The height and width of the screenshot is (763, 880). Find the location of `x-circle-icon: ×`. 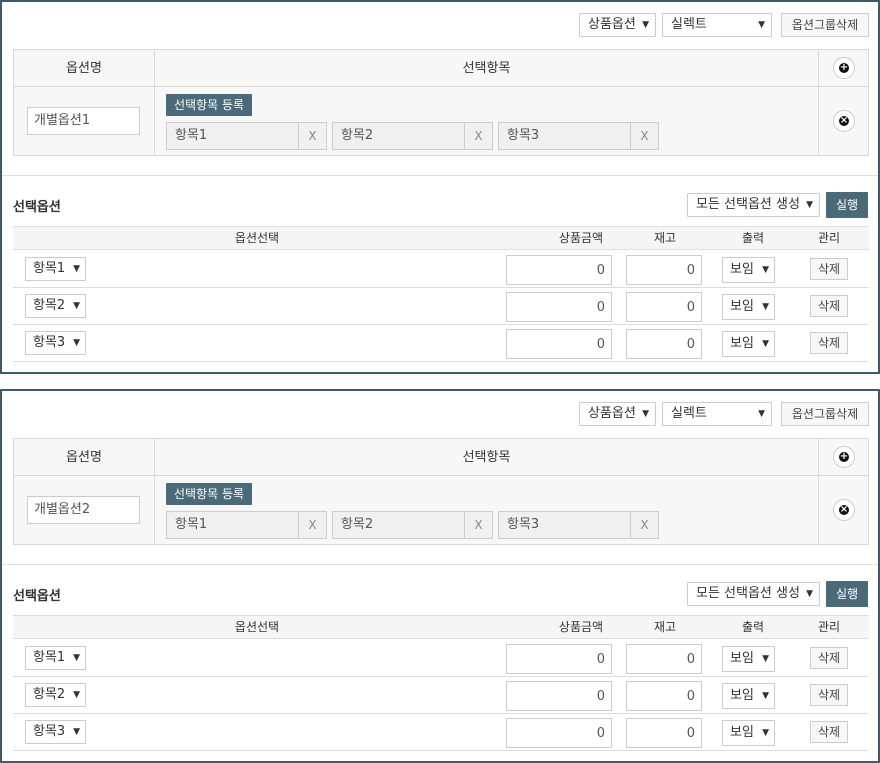

x-circle-icon: × is located at coordinates (844, 509).